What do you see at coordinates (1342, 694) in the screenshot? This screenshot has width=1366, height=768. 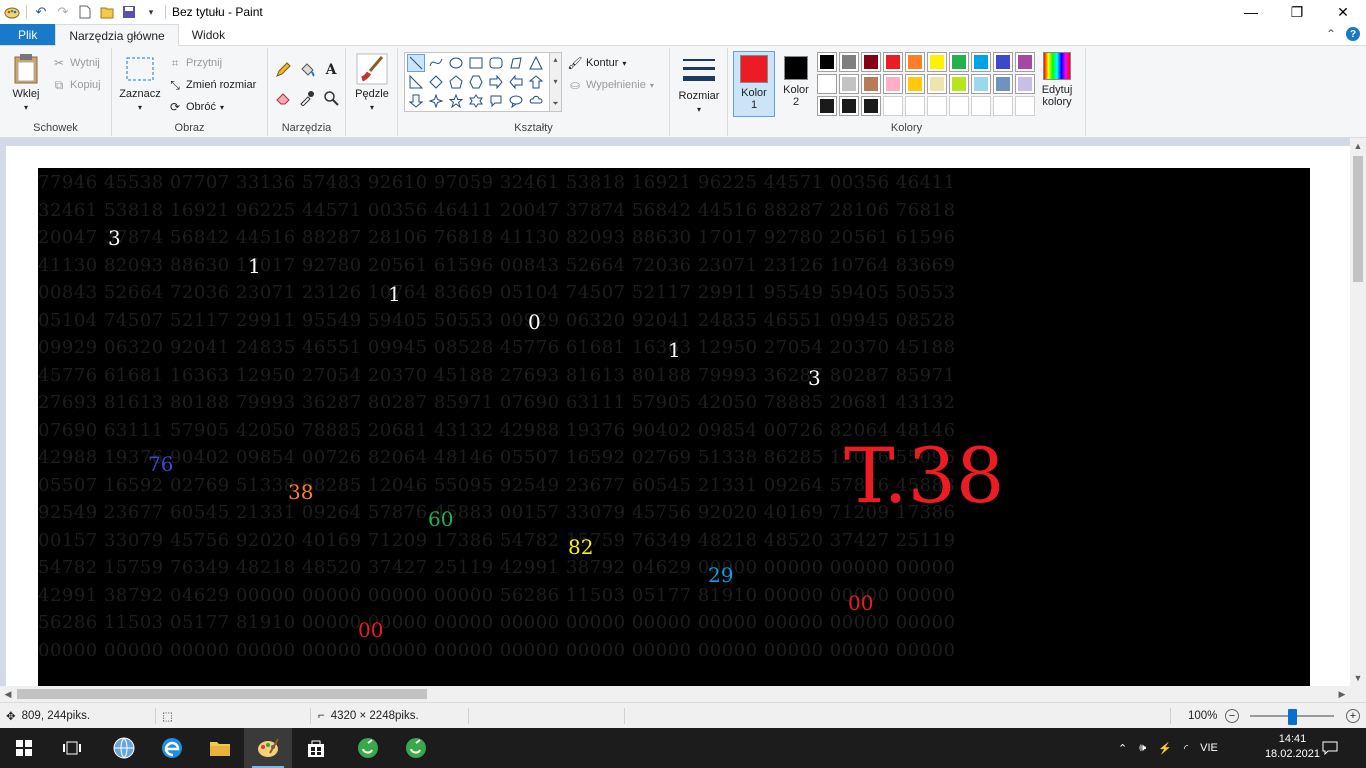 I see `scroll-right-arrow-icon: ▶` at bounding box center [1342, 694].